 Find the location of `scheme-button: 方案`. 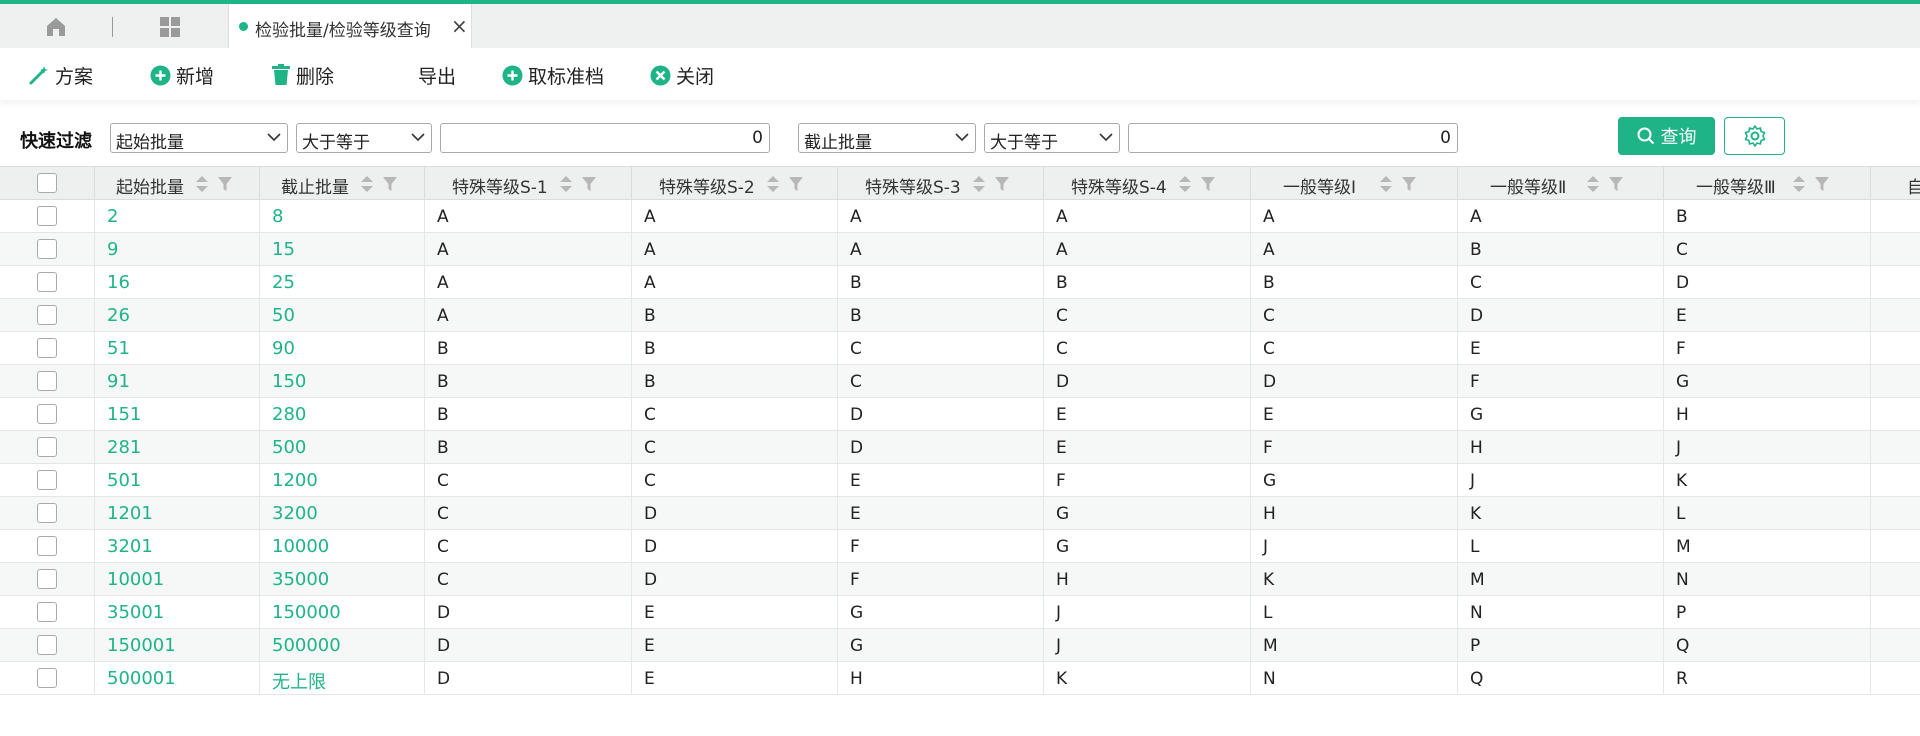

scheme-button: 方案 is located at coordinates (60, 75).